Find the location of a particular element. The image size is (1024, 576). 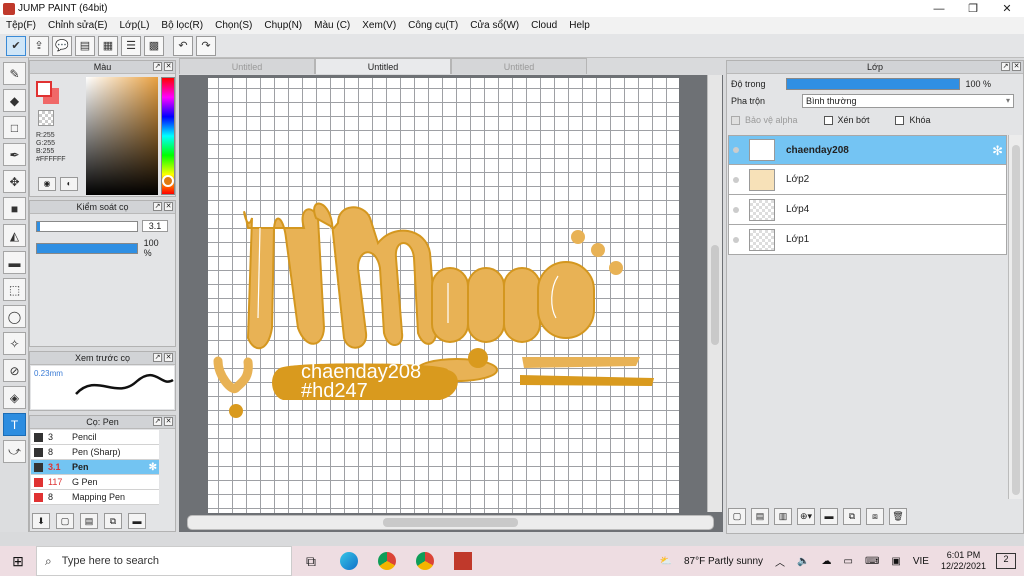

menu-window: Cửa sổ(W) is located at coordinates (494, 25).